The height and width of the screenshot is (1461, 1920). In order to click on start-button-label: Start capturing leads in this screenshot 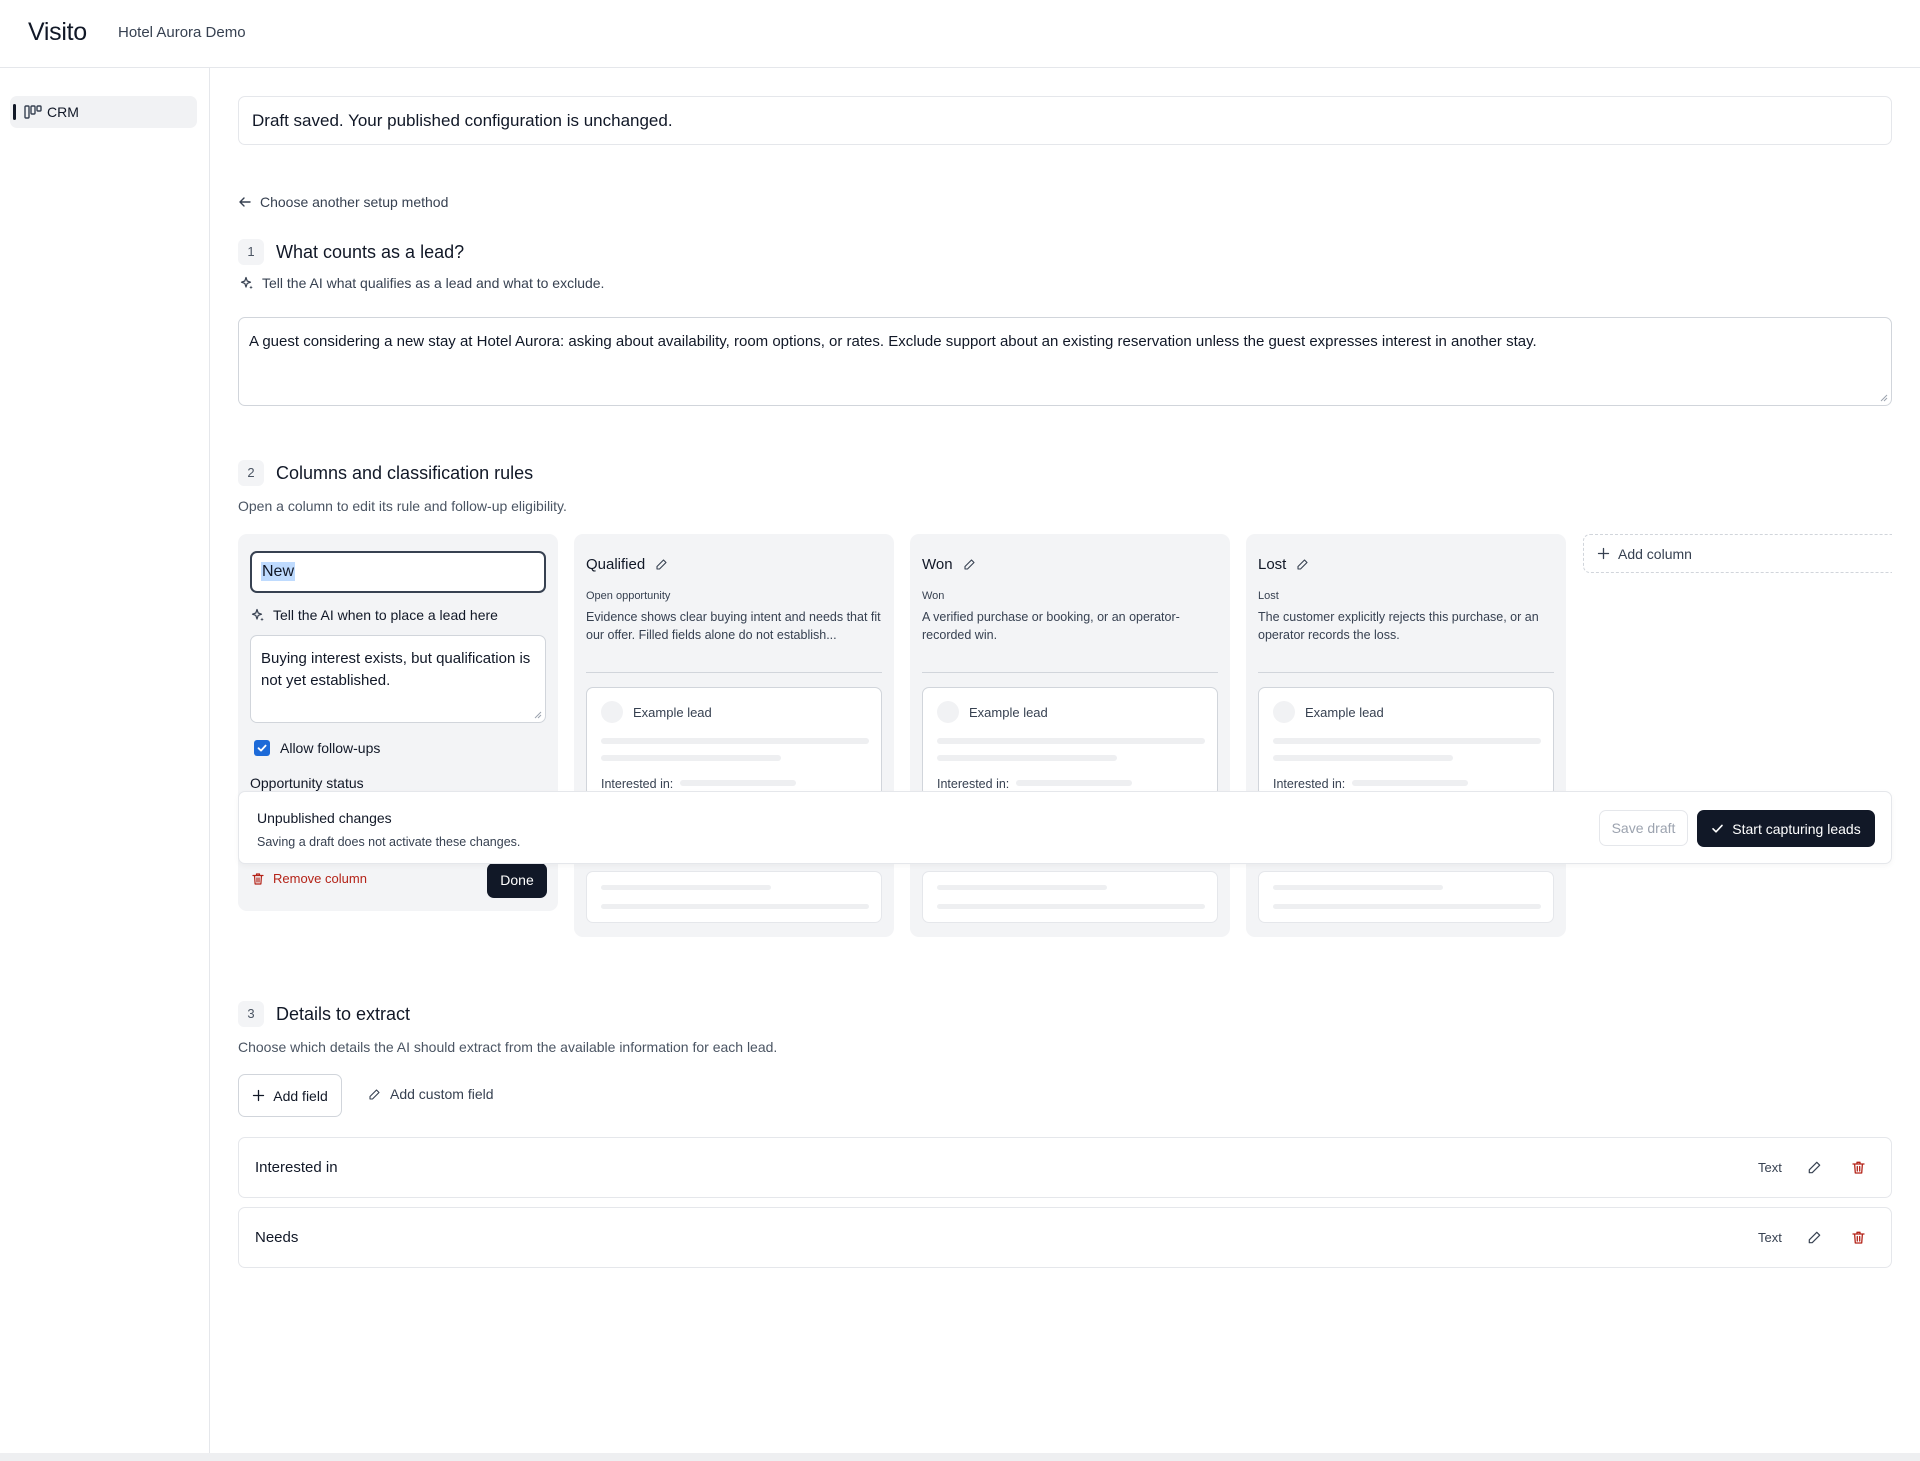, I will do `click(1796, 828)`.